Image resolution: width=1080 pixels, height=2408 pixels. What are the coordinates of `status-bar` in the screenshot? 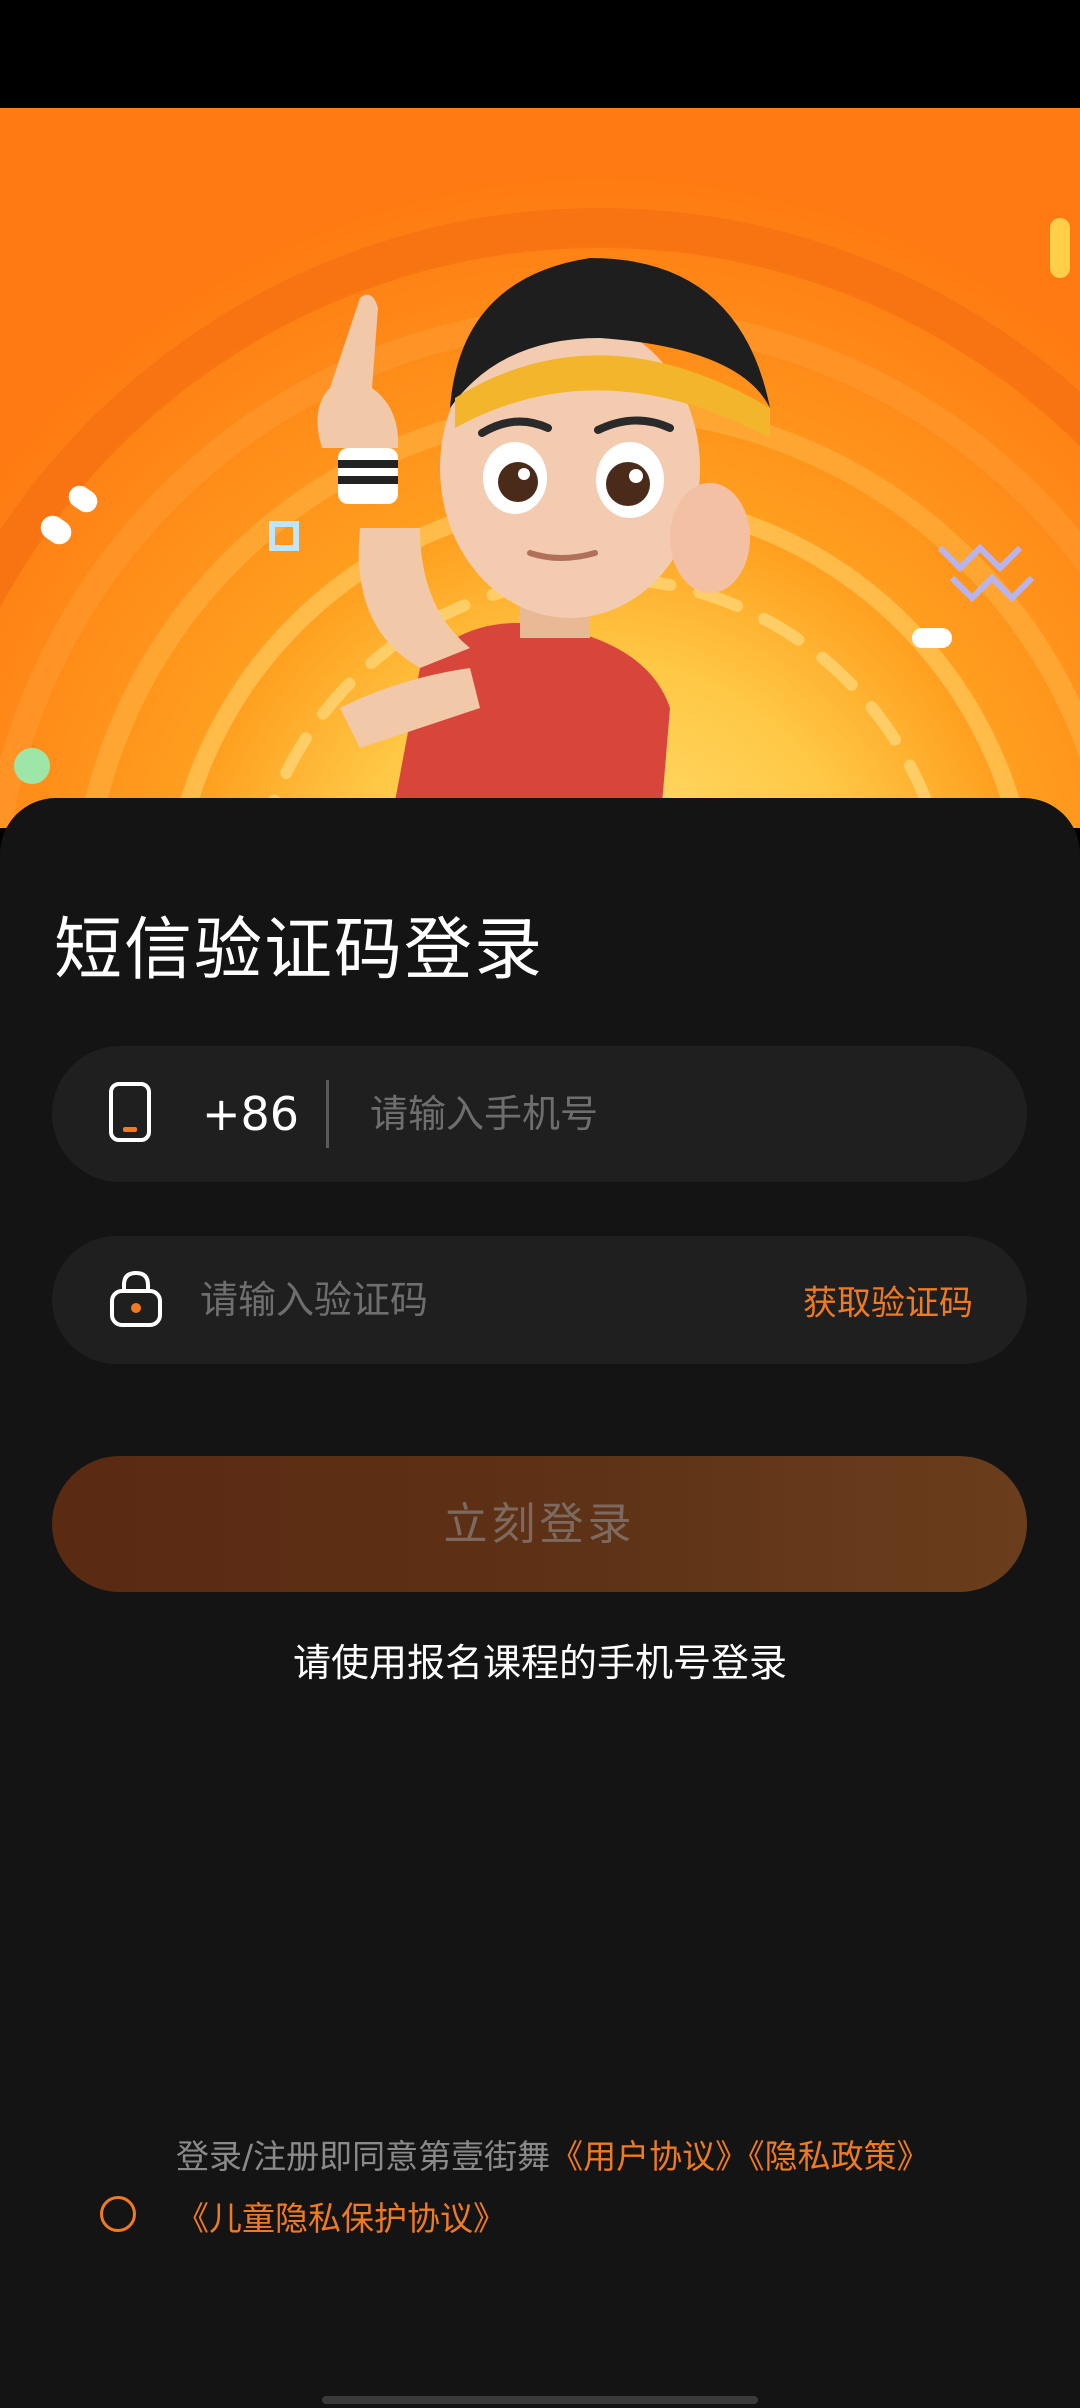 It's located at (540, 54).